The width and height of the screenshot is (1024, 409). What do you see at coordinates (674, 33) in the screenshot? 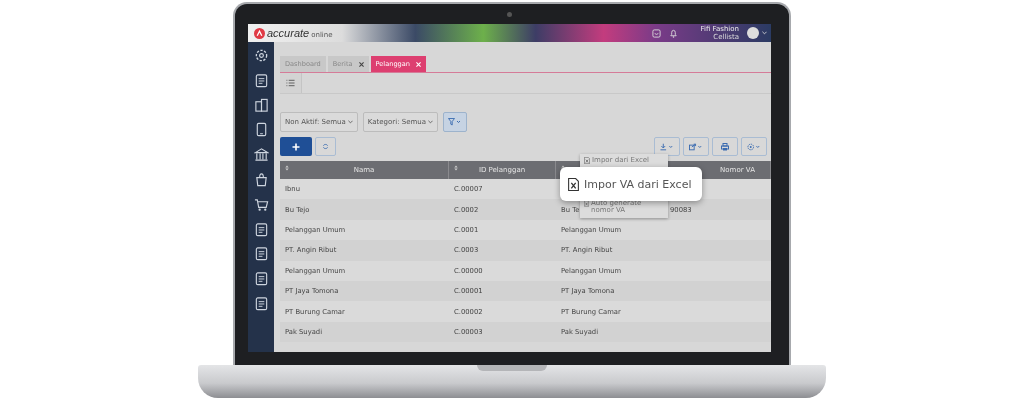
I see `bell-icon` at bounding box center [674, 33].